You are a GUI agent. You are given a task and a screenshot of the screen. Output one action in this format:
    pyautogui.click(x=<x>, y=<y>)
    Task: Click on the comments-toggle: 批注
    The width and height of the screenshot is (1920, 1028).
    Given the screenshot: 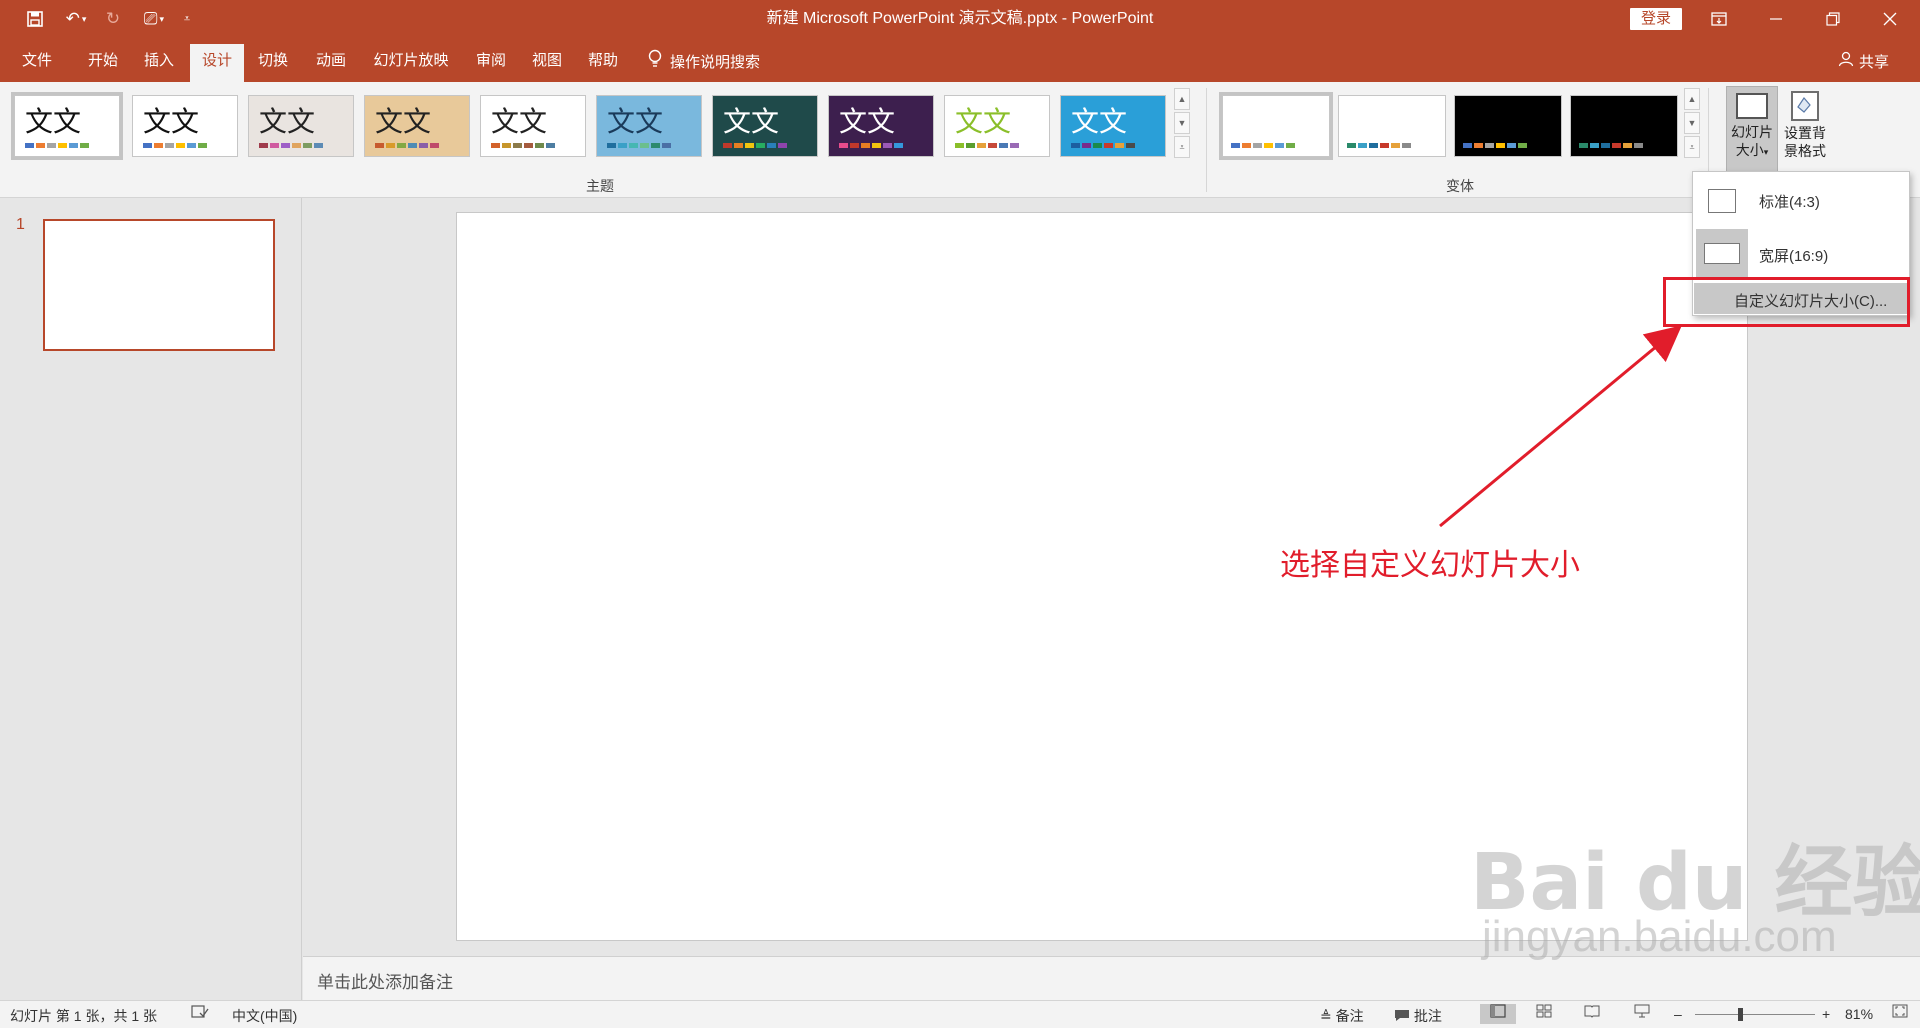 What is the action you would take?
    pyautogui.click(x=1418, y=1016)
    